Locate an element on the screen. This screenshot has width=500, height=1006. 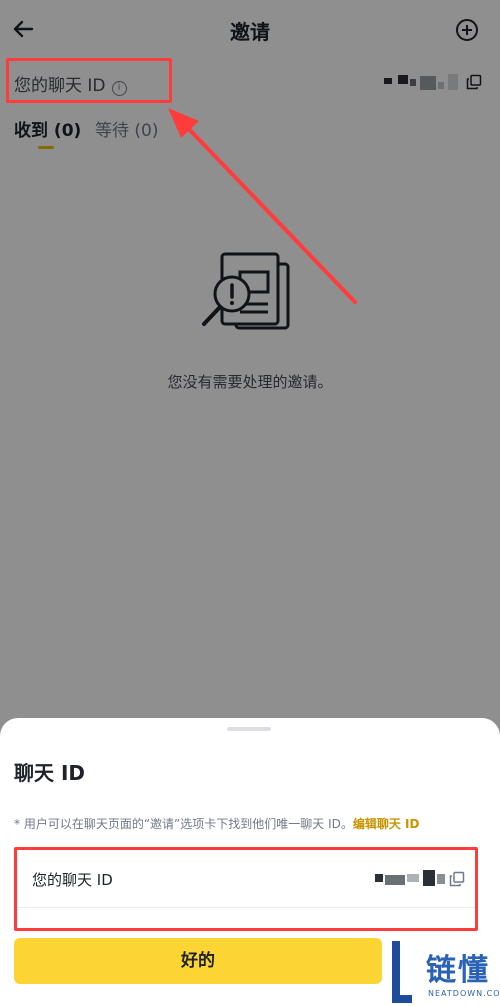
sheet-drag-handle is located at coordinates (249, 729).